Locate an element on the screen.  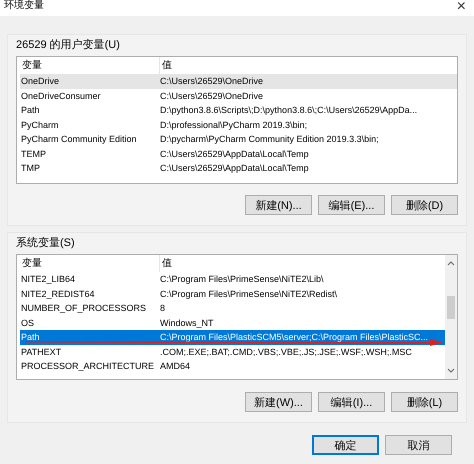
variable-value: .COM;.EXE;.BAT;.CMD;.VBS;.VBE;.JS;.JSE;.WSF;.WSH;.MSC is located at coordinates (302, 351).